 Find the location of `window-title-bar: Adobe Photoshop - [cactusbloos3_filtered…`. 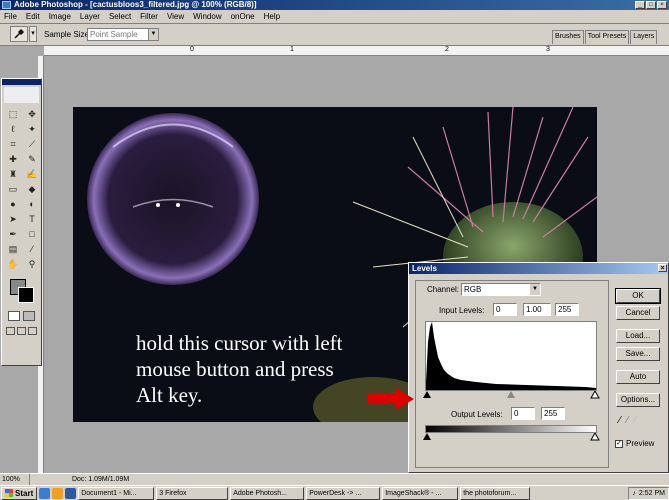

window-title-bar: Adobe Photoshop - [cactusbloos3_filtered… is located at coordinates (334, 5).